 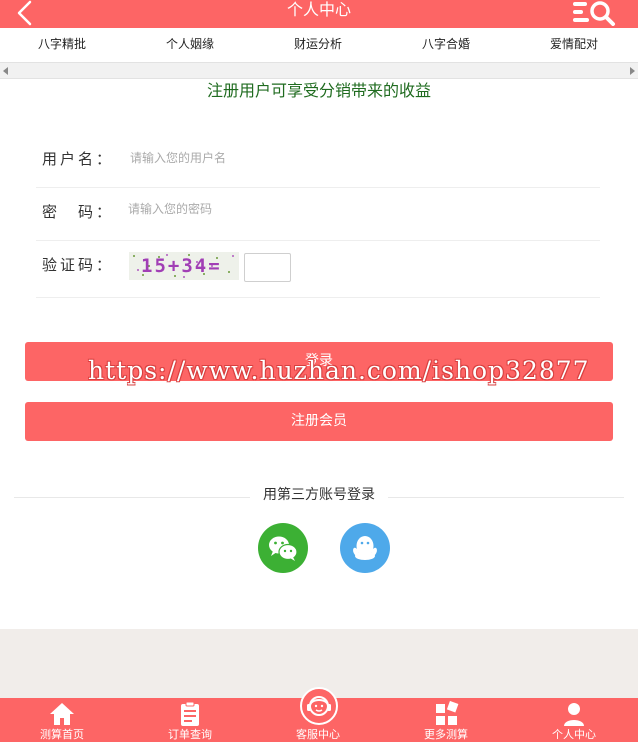 I want to click on wechat-login-button, so click(x=283, y=548).